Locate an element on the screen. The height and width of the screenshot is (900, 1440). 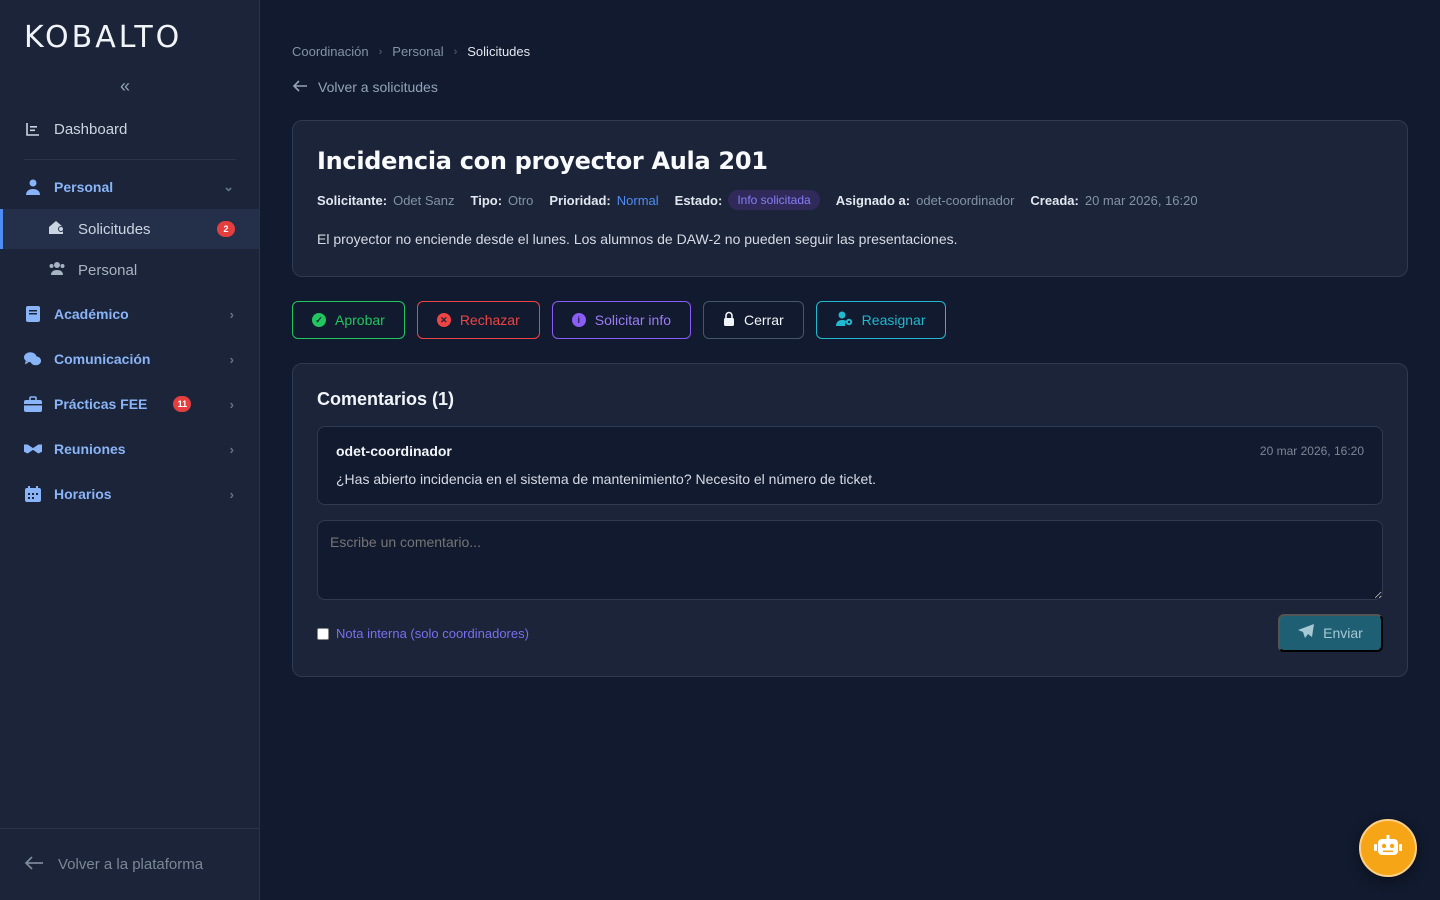
sidebar-item-label: Dashboard is located at coordinates (91, 129).